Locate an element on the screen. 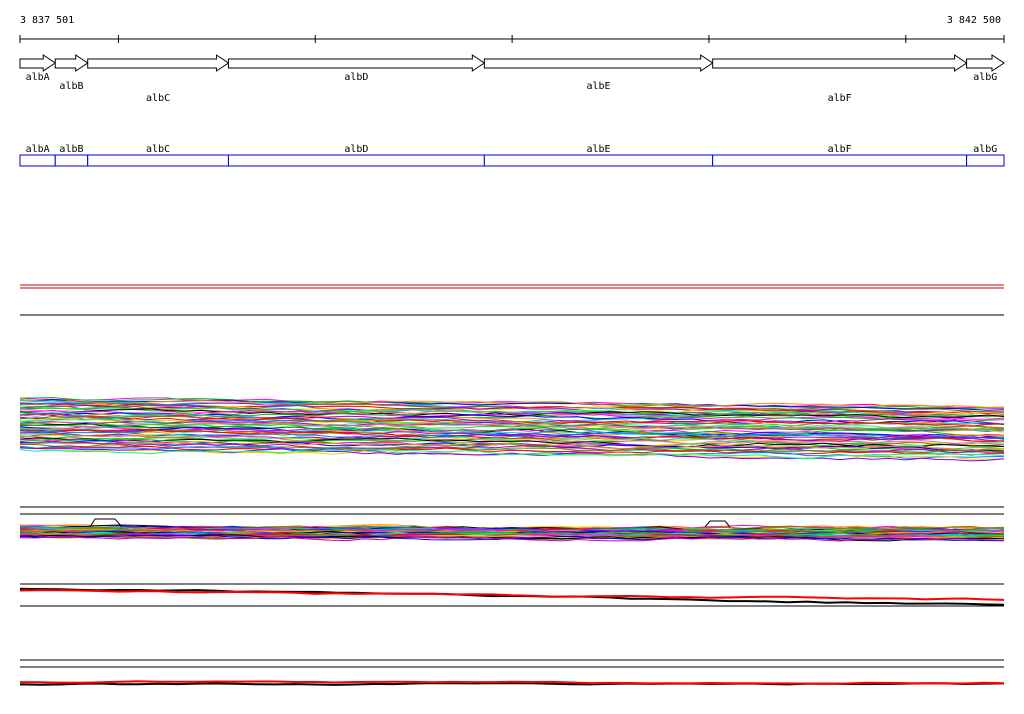 Image resolution: width=1024 pixels, height=714 pixels. gene-arrow-label: albB is located at coordinates (71, 86).